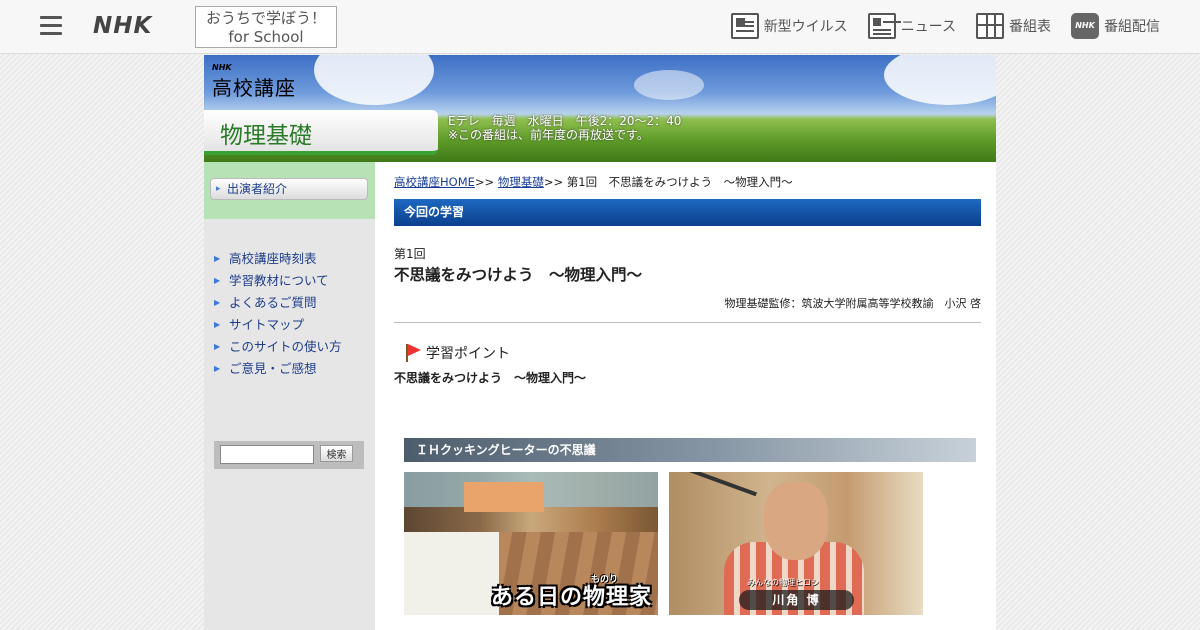  What do you see at coordinates (687, 322) in the screenshot?
I see `divider` at bounding box center [687, 322].